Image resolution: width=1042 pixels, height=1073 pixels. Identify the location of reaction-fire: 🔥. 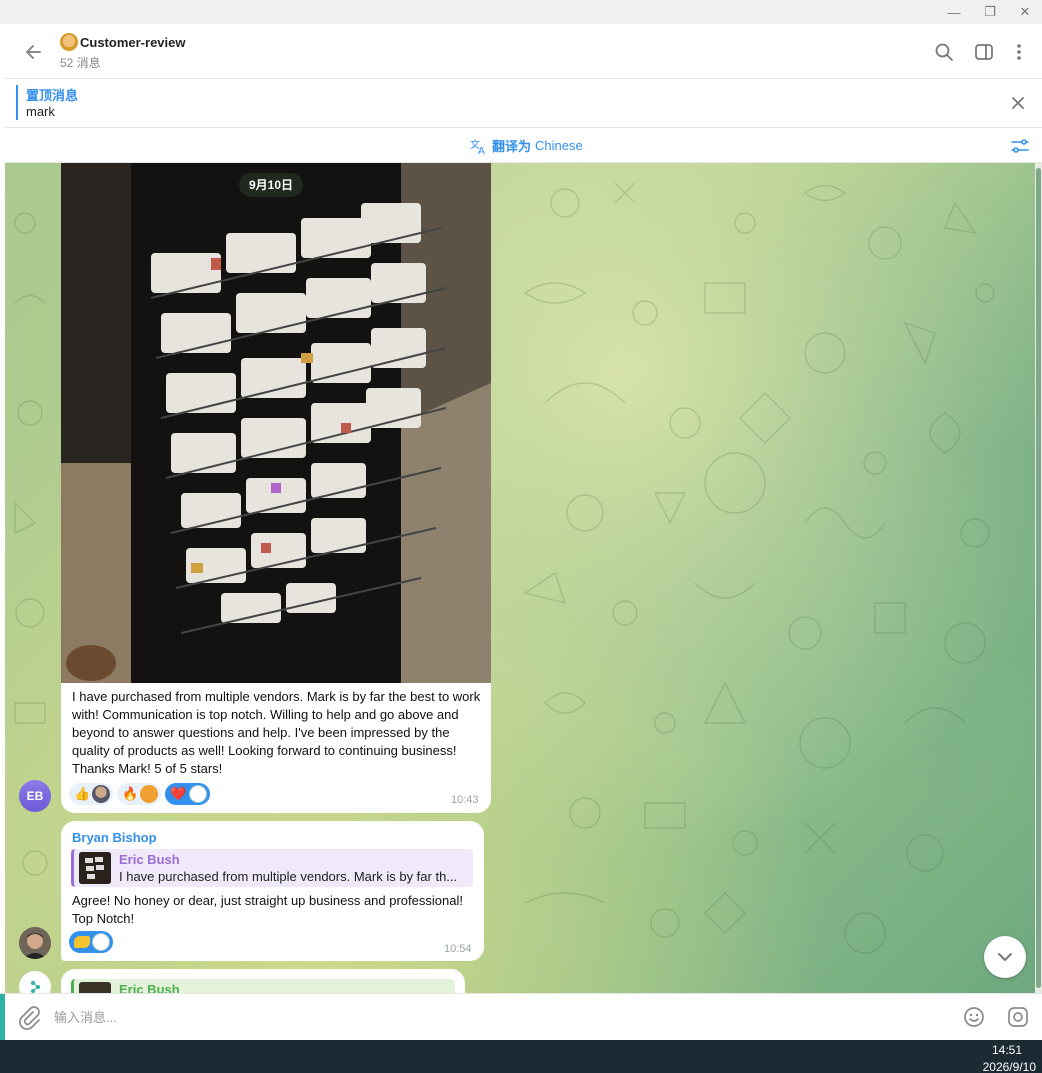
(139, 794).